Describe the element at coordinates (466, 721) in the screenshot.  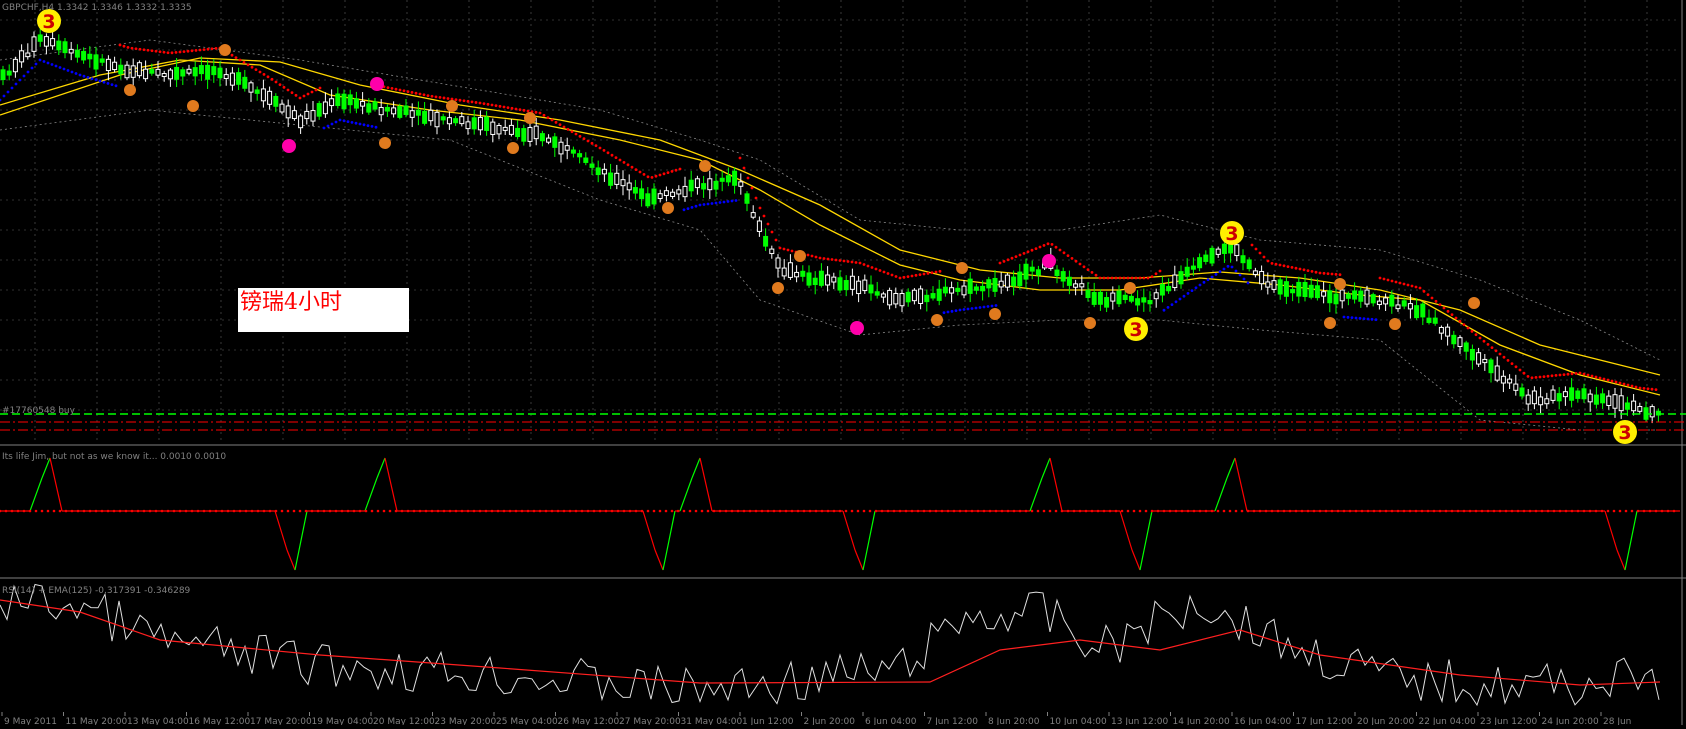
I see `time-axis-label: 23 May 20:00` at that location.